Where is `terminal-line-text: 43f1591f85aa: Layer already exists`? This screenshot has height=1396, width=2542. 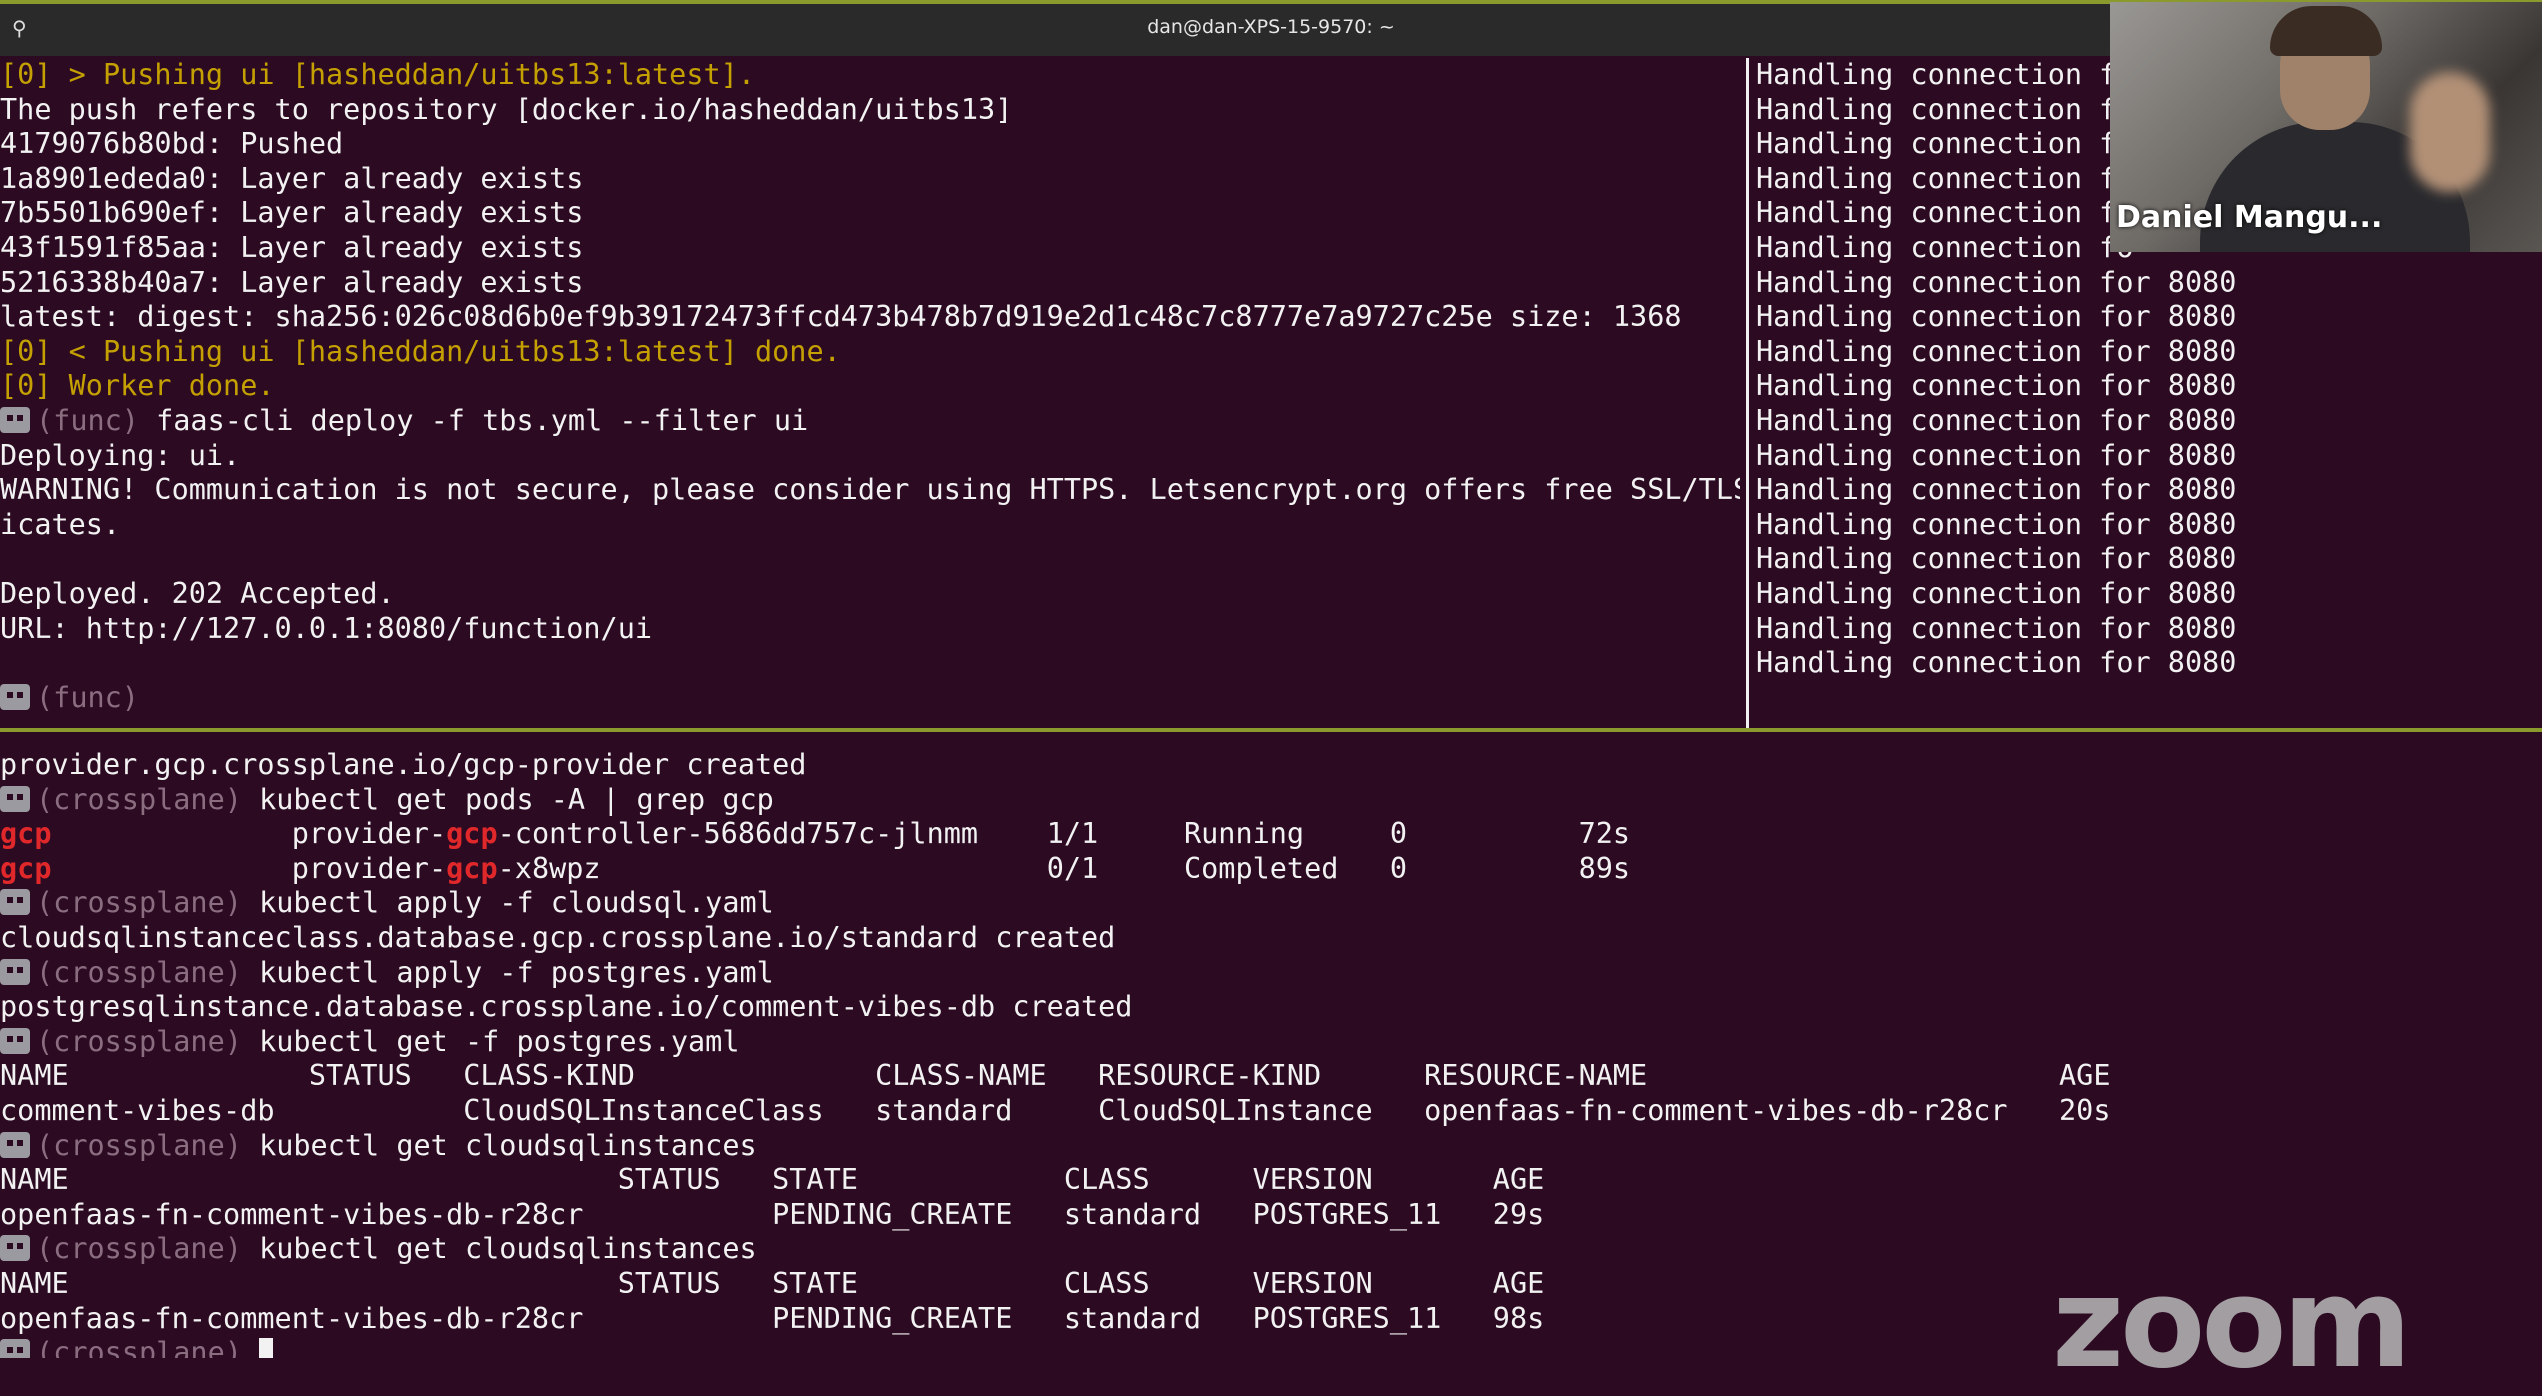 terminal-line-text: 43f1591f85aa: Layer already exists is located at coordinates (292, 247).